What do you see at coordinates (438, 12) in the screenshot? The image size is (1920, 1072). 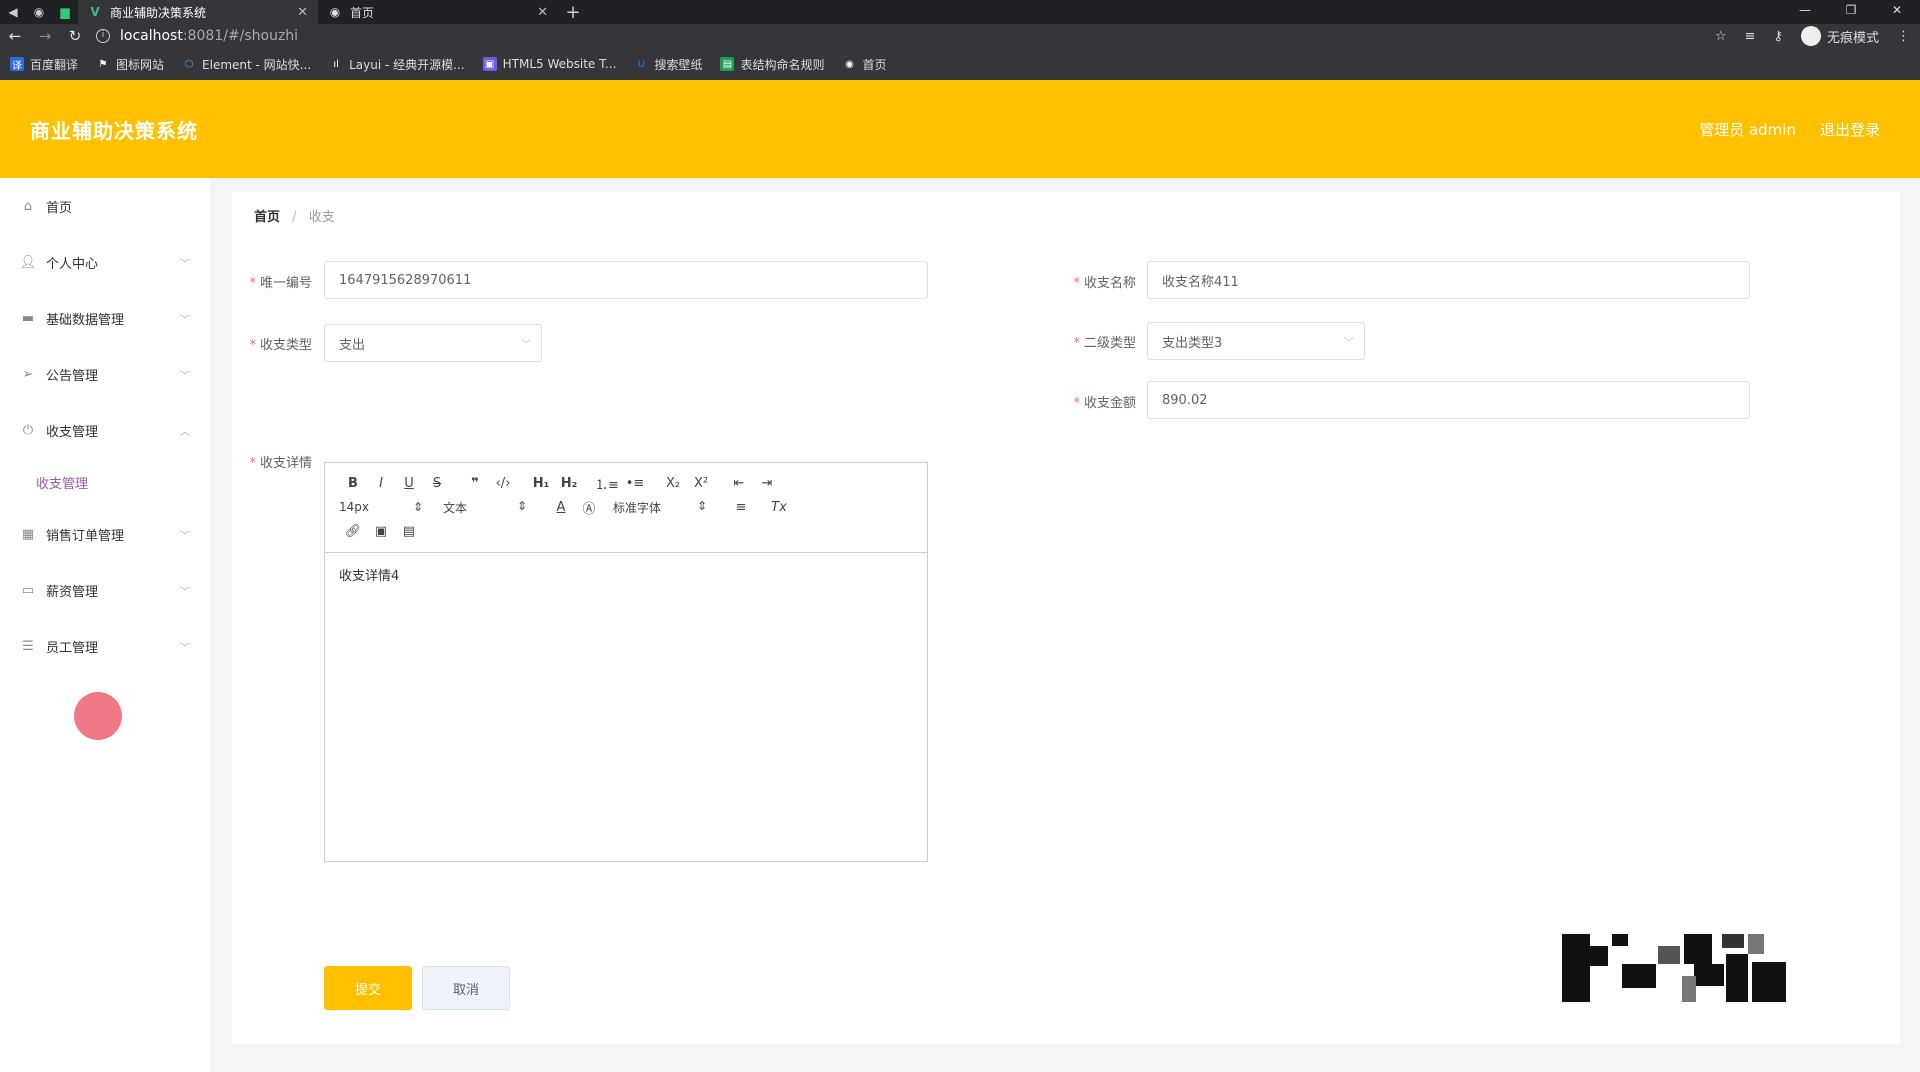 I see `browser-tab: ◉ 首页 ✕` at bounding box center [438, 12].